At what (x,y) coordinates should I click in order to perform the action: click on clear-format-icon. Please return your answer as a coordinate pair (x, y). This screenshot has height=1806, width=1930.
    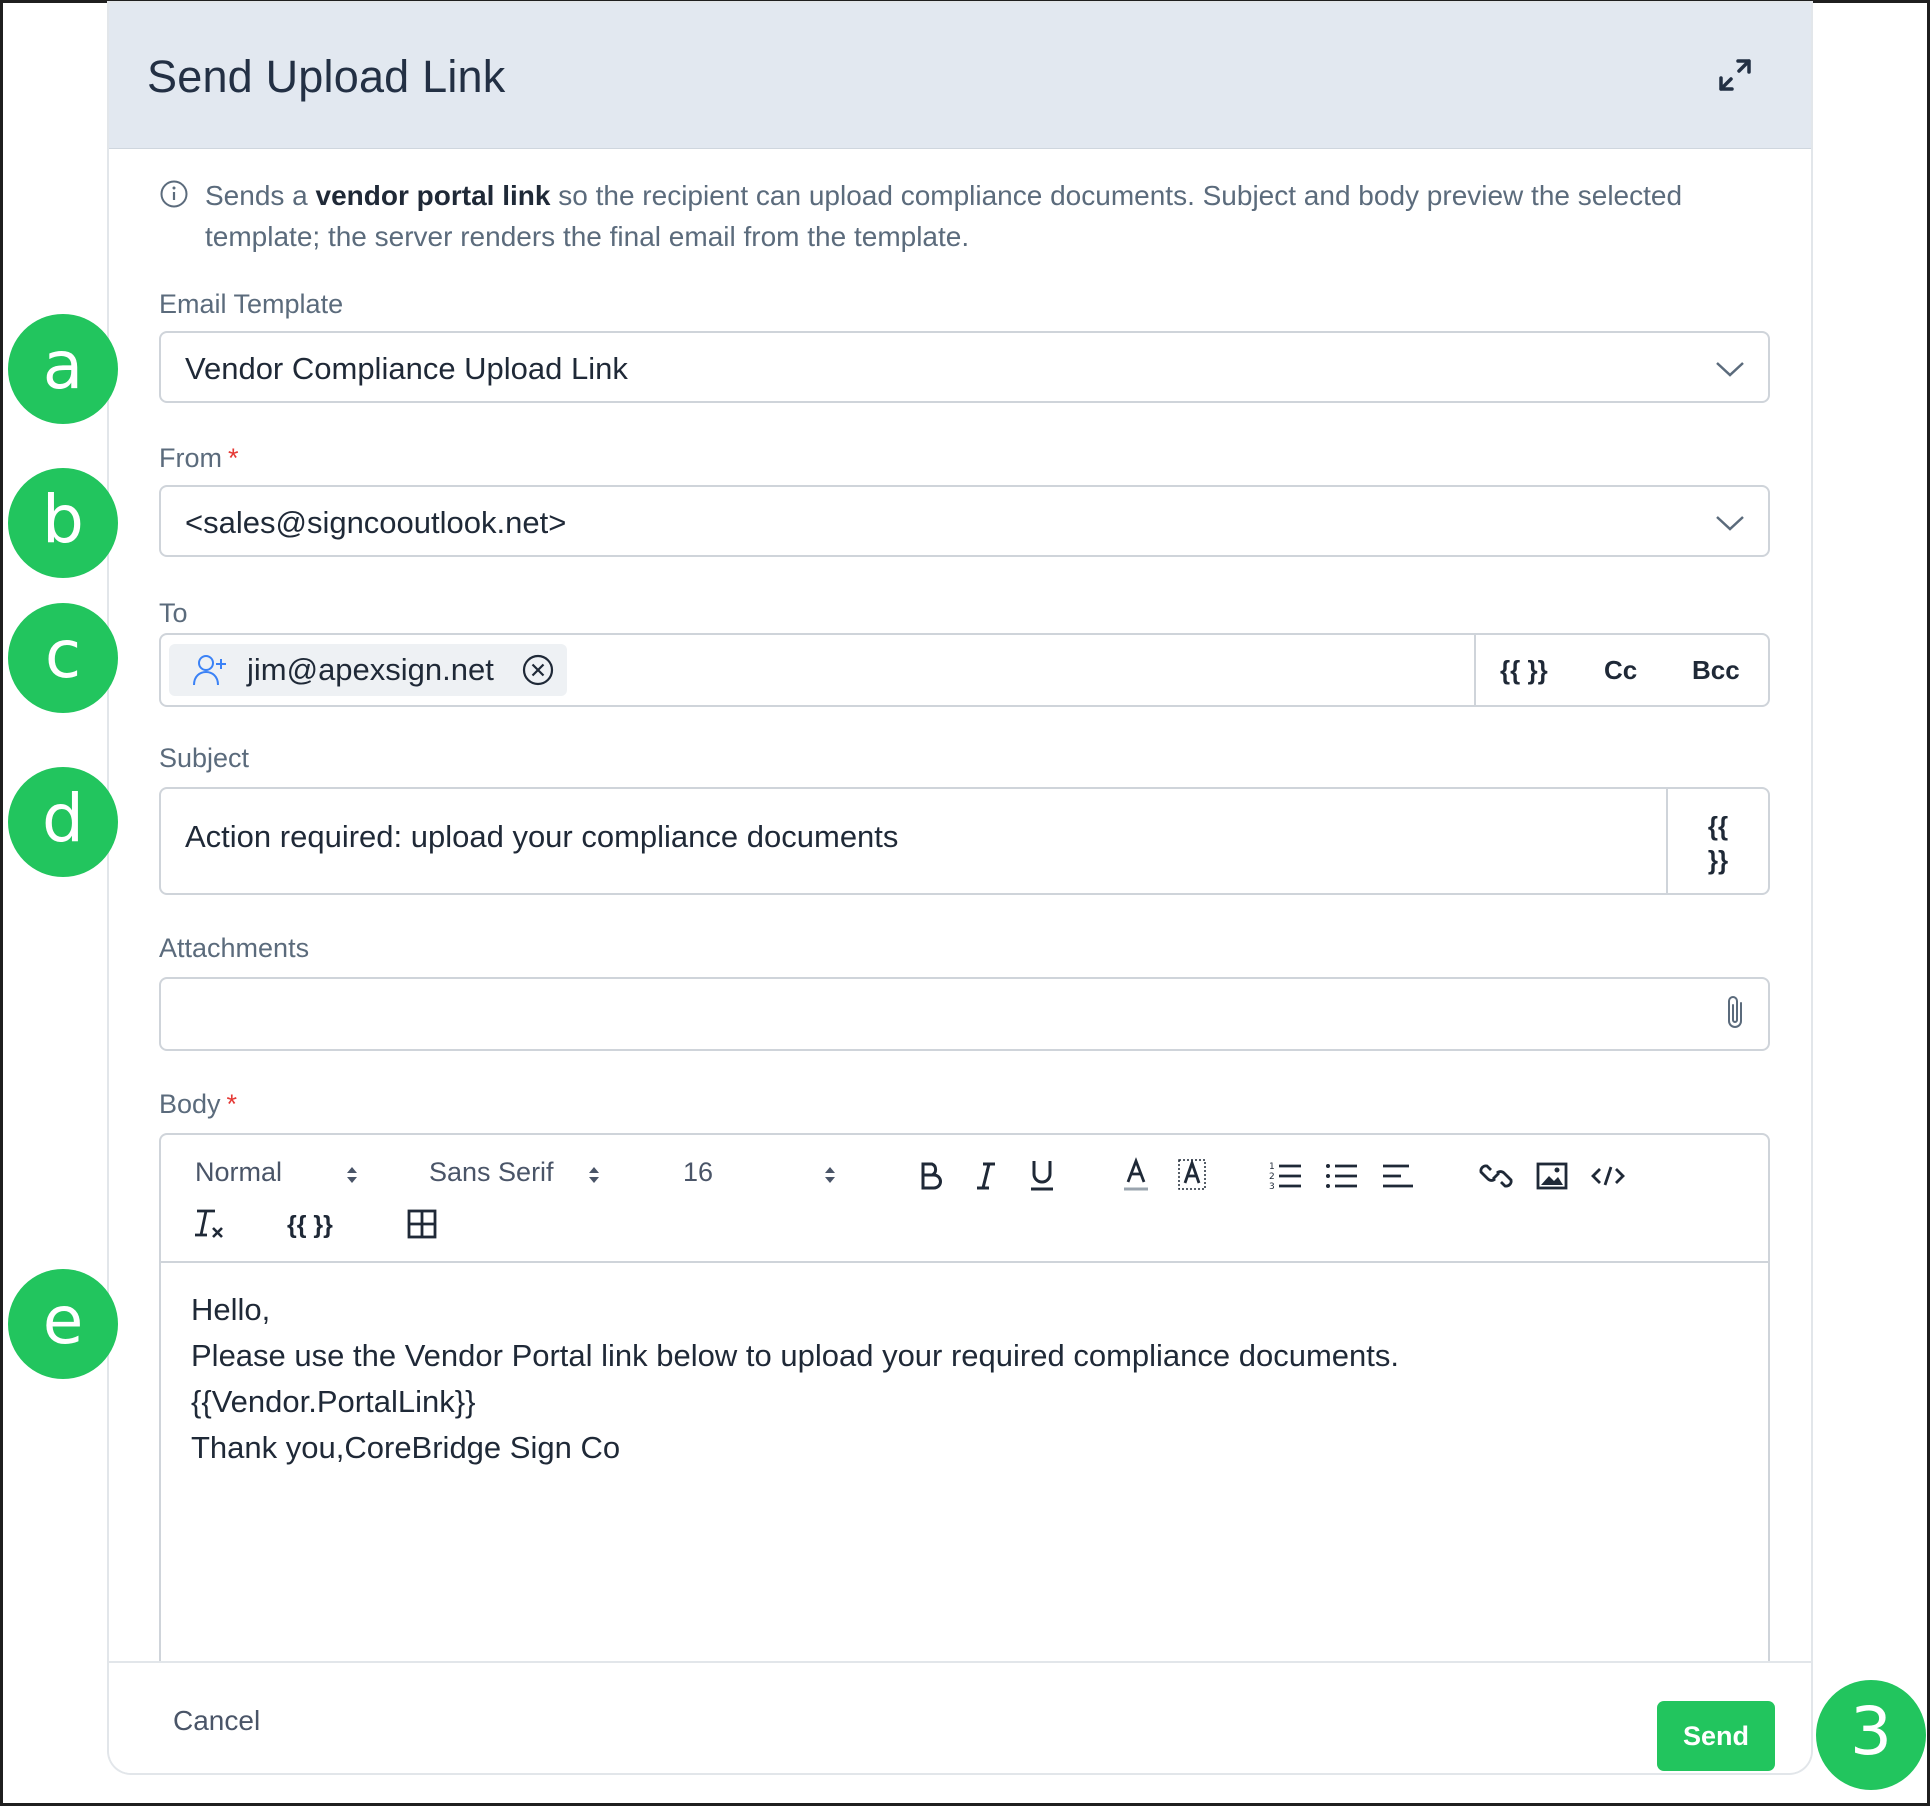
    Looking at the image, I should click on (210, 1224).